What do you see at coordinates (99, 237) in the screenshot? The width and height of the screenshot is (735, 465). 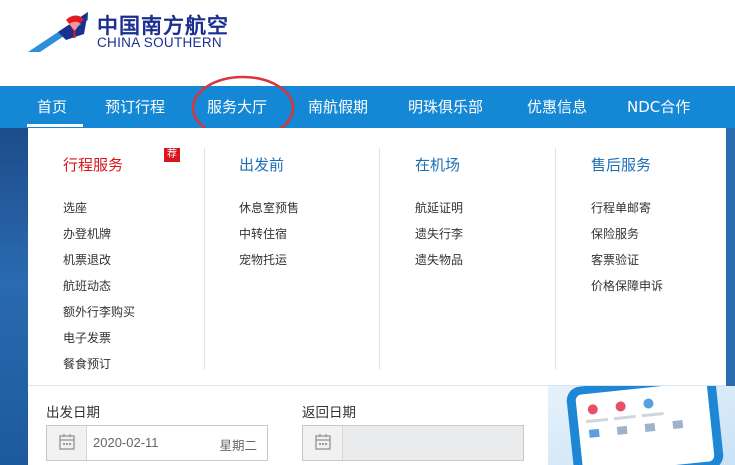 I see `menu-link-check-in: 办登机牌` at bounding box center [99, 237].